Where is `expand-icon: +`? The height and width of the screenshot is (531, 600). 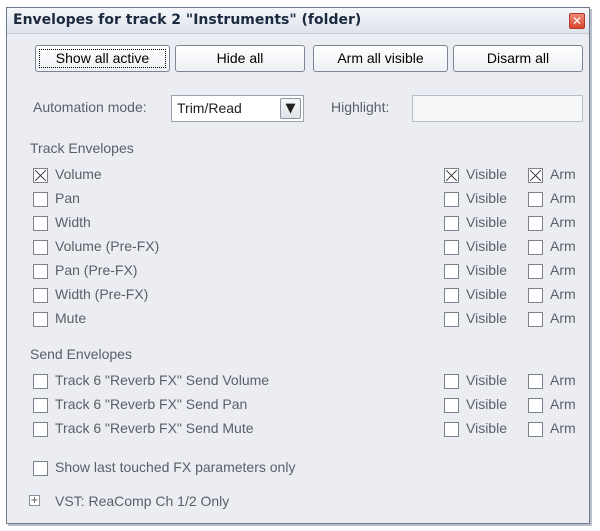
expand-icon: + is located at coordinates (34, 500).